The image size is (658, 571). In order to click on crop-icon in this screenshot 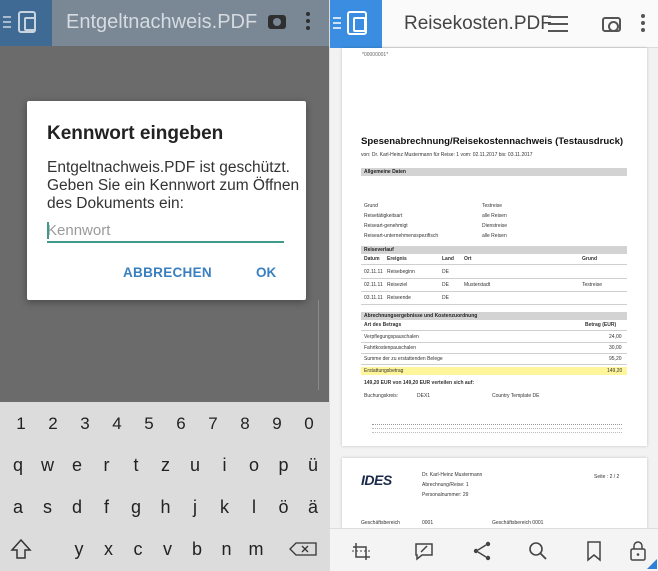, I will do `click(362, 551)`.